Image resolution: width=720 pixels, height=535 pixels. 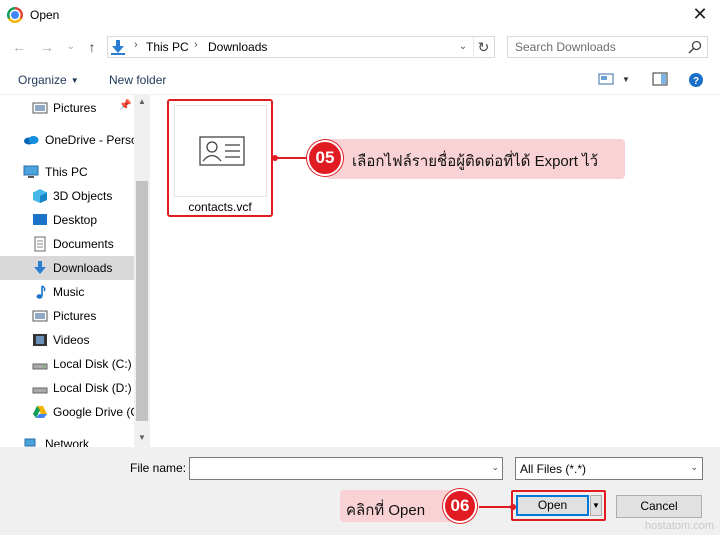 What do you see at coordinates (47, 47) in the screenshot?
I see `forward-button: →` at bounding box center [47, 47].